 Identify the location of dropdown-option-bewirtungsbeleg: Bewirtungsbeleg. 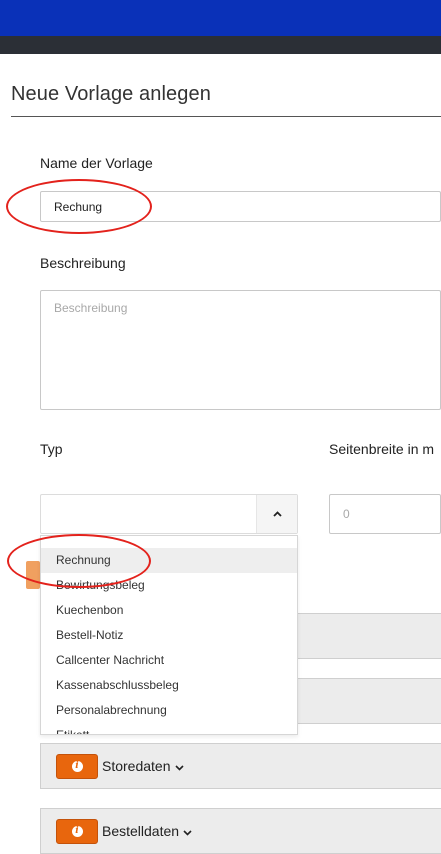
(169, 585).